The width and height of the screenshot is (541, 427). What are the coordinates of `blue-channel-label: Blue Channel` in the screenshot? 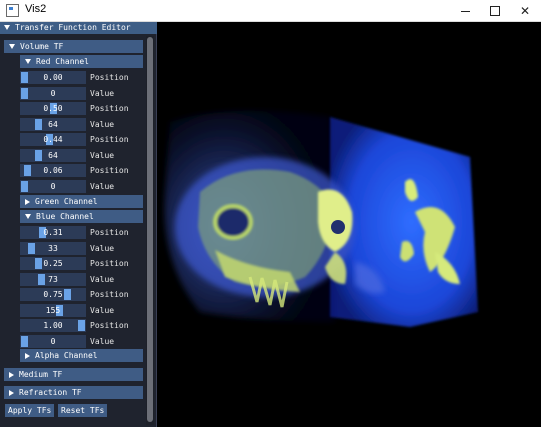 It's located at (65, 216).